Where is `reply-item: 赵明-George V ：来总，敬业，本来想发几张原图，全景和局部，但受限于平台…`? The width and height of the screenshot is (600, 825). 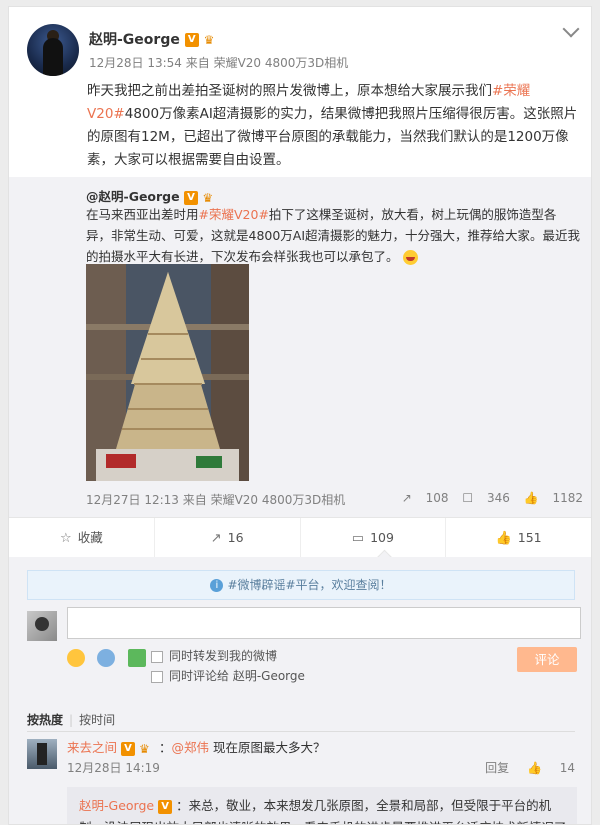 reply-item: 赵明-George V ：来总，敬业，本来想发几张原图，全景和局部，但受限于平台… is located at coordinates (325, 809).